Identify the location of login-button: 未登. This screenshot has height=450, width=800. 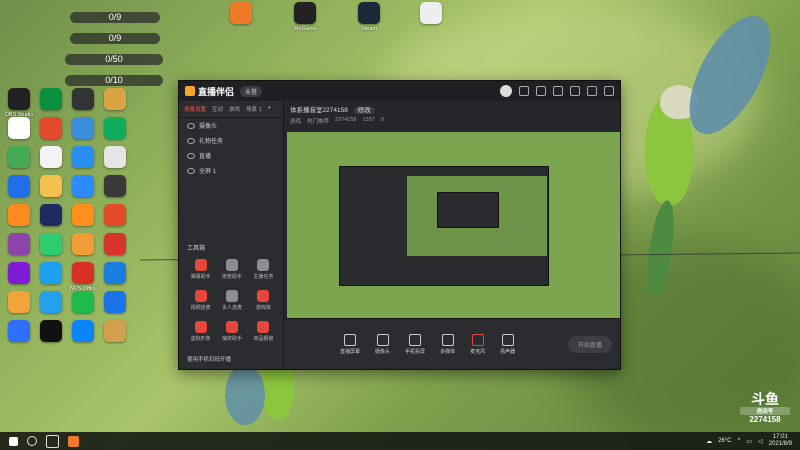
(251, 91).